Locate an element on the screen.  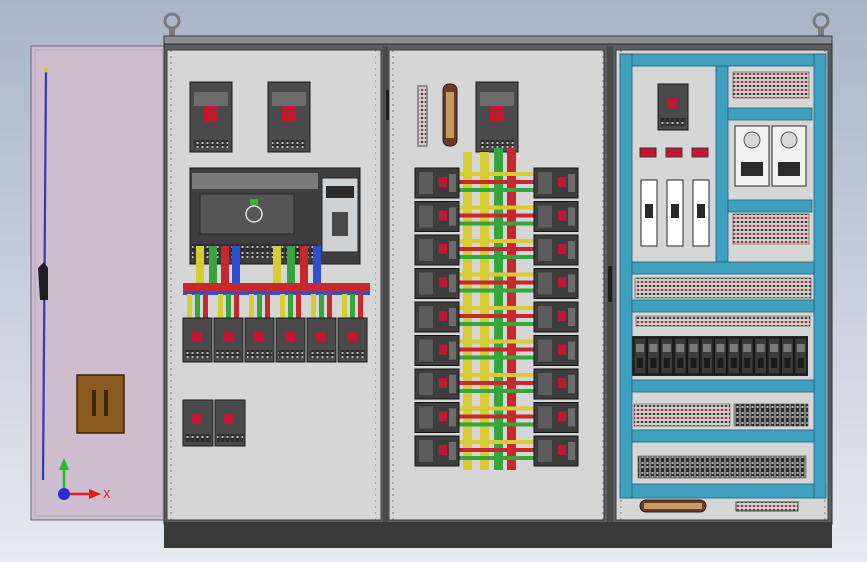
left-bay-perforated-rail-right is located at coordinates (378, 285).